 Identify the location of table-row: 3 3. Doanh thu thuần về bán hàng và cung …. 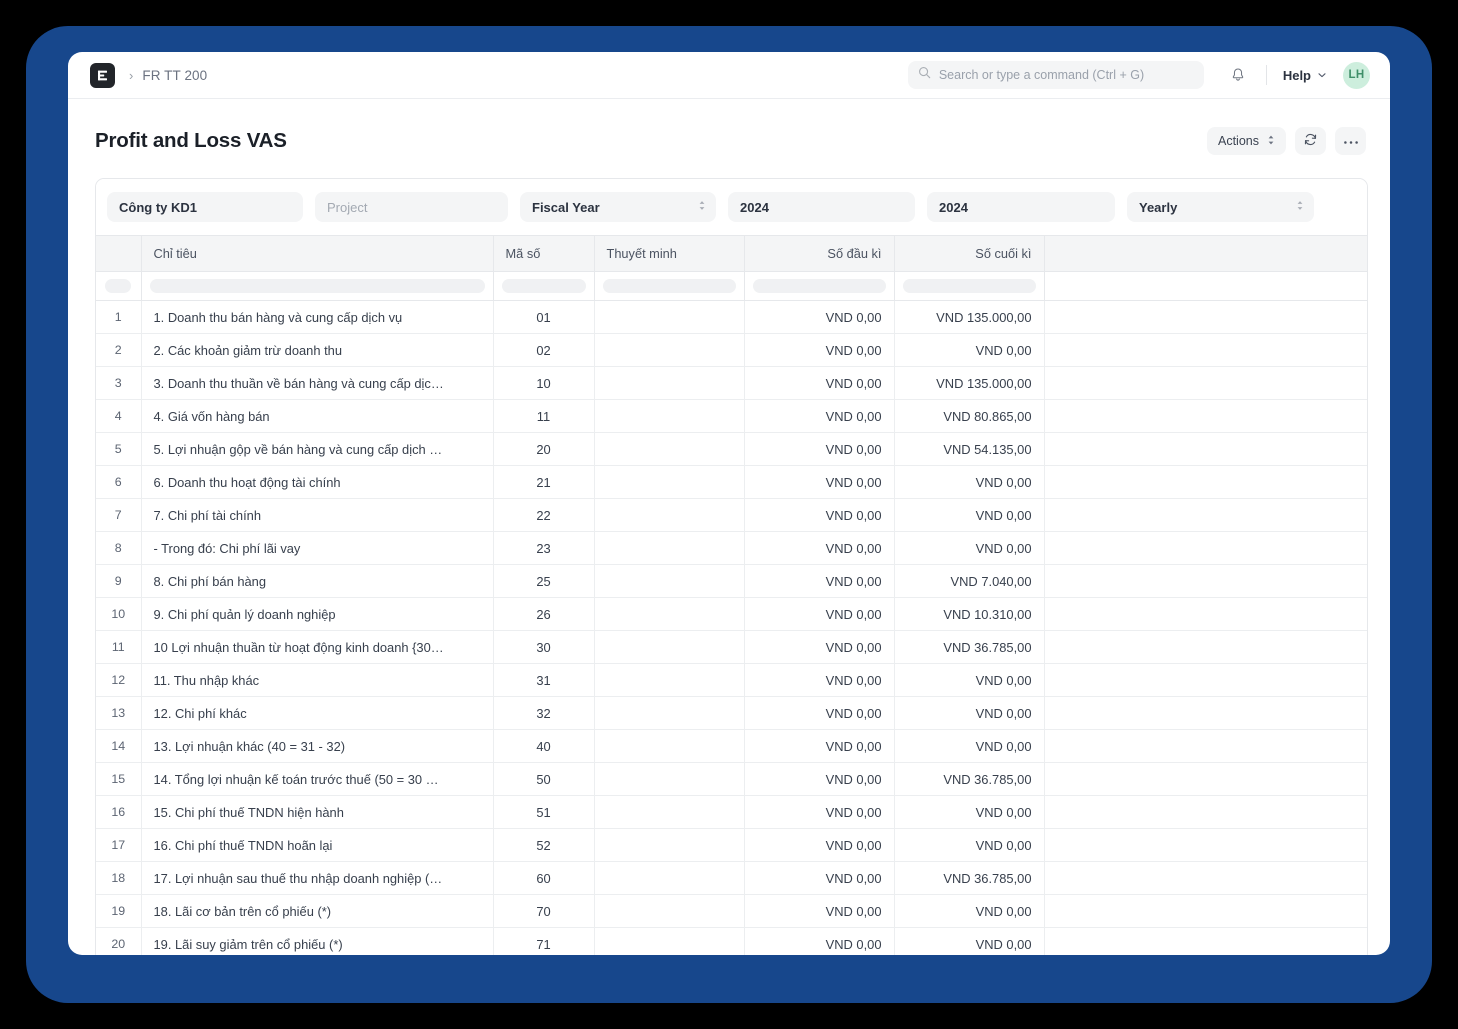
(731, 383).